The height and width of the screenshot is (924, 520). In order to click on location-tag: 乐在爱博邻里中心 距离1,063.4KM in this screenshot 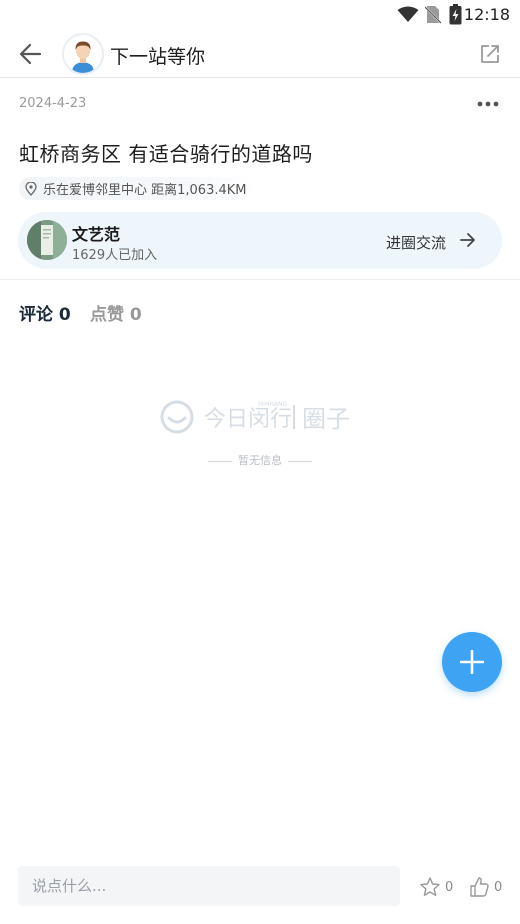, I will do `click(138, 188)`.